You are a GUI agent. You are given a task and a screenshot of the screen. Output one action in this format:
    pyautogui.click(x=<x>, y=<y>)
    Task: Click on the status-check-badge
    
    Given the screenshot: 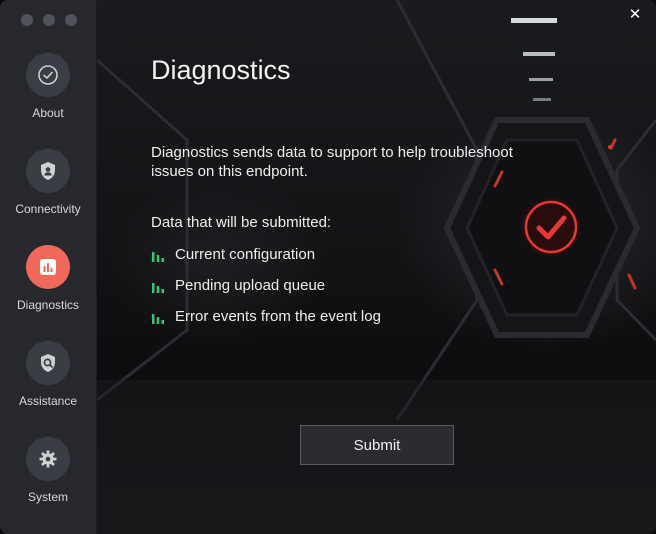 What is the action you would take?
    pyautogui.click(x=551, y=227)
    